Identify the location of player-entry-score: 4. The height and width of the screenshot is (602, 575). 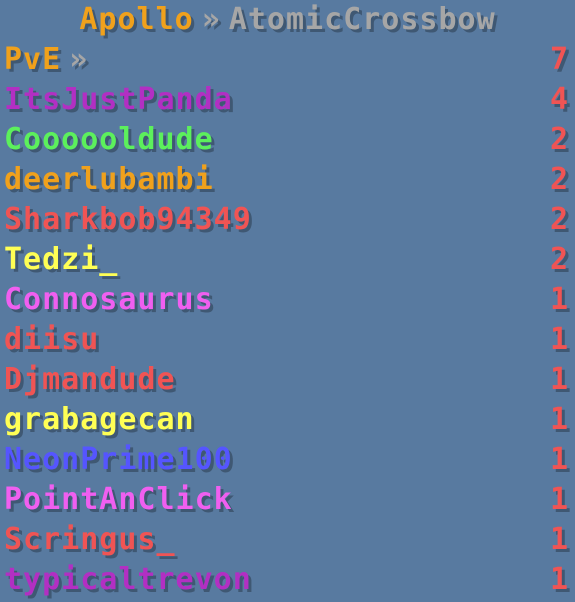
(559, 99).